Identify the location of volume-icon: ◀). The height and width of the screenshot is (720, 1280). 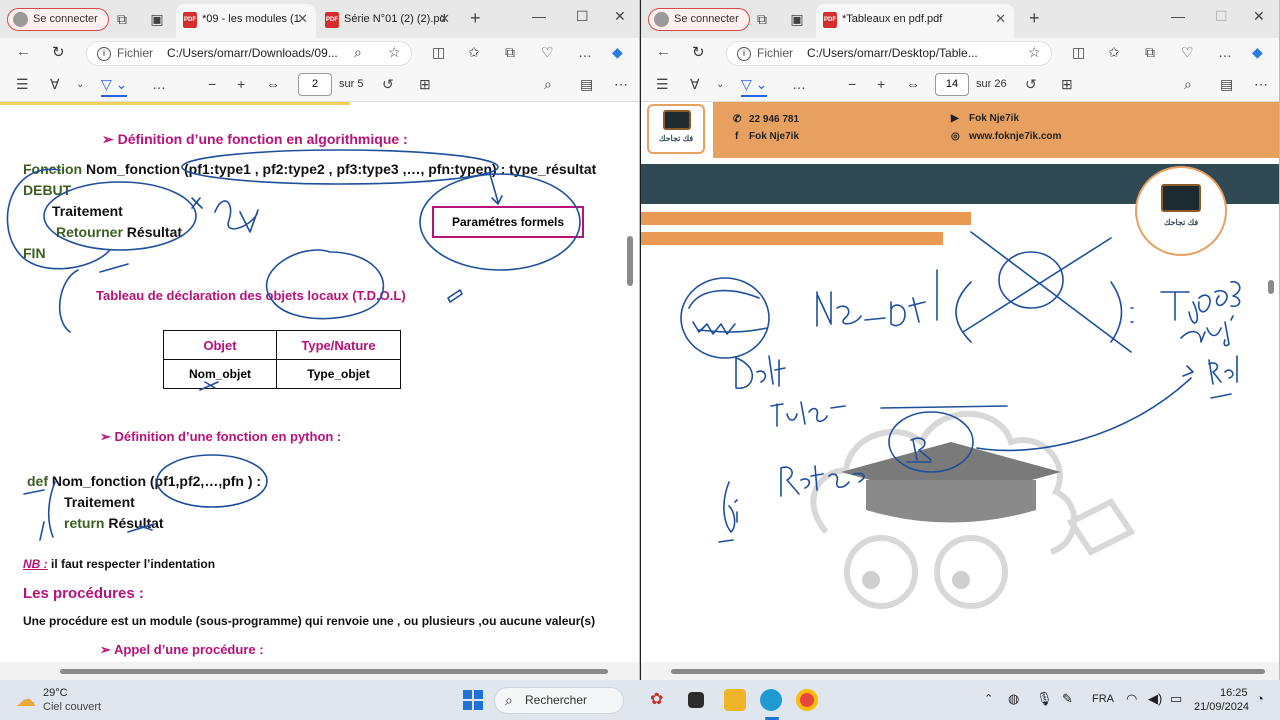
(1155, 699).